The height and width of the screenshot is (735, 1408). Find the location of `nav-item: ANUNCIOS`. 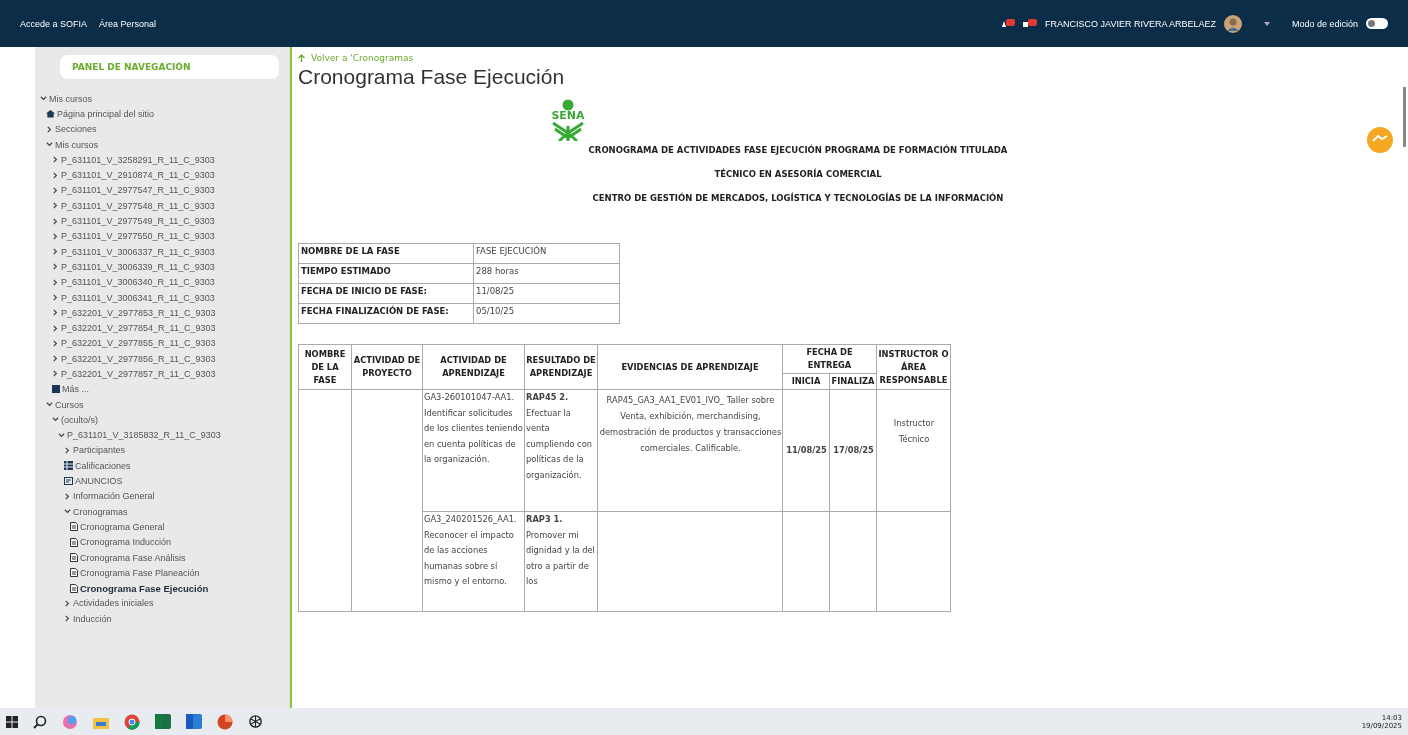

nav-item: ANUNCIOS is located at coordinates (99, 481).